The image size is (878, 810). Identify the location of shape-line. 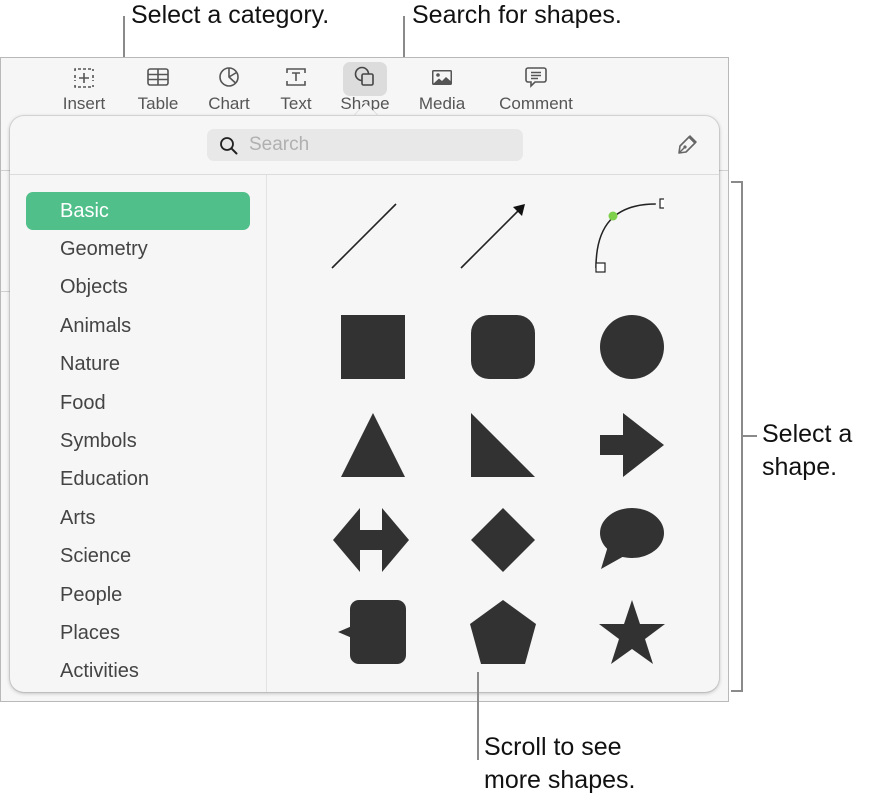
(362, 238).